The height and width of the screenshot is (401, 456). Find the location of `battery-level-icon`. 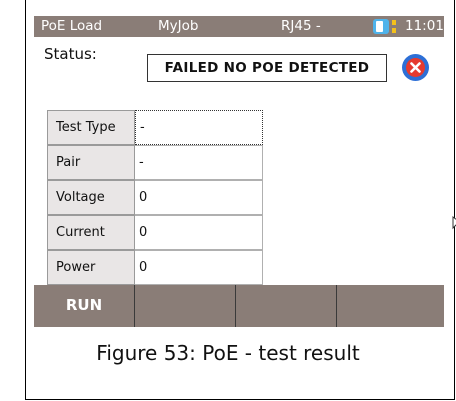

battery-level-icon is located at coordinates (394, 26).